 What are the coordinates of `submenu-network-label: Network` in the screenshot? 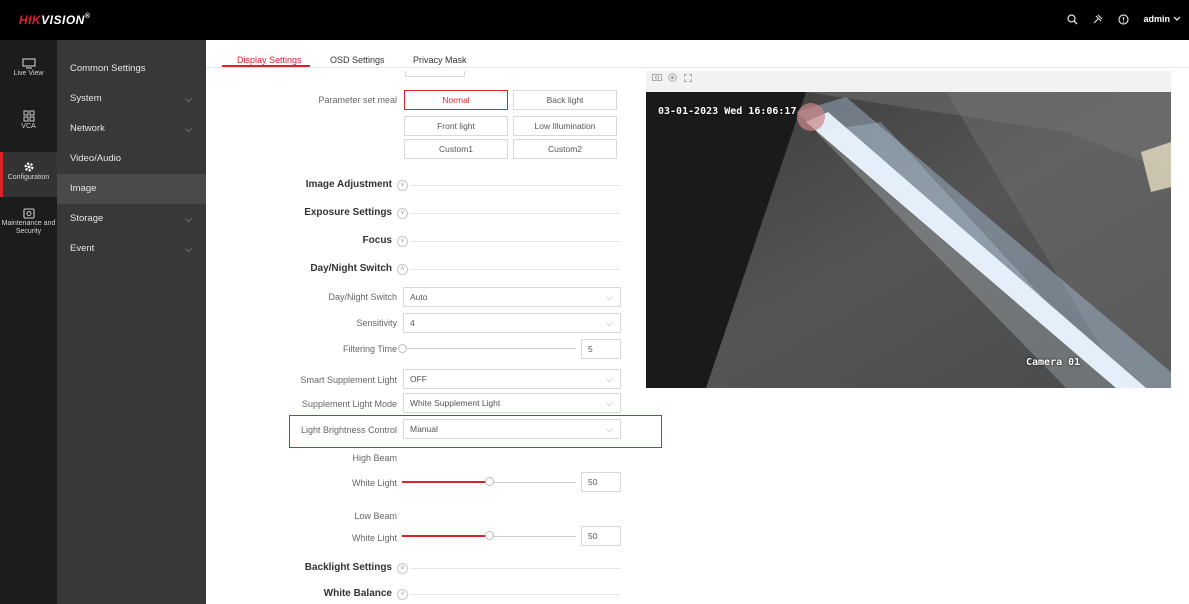 It's located at (87, 128).